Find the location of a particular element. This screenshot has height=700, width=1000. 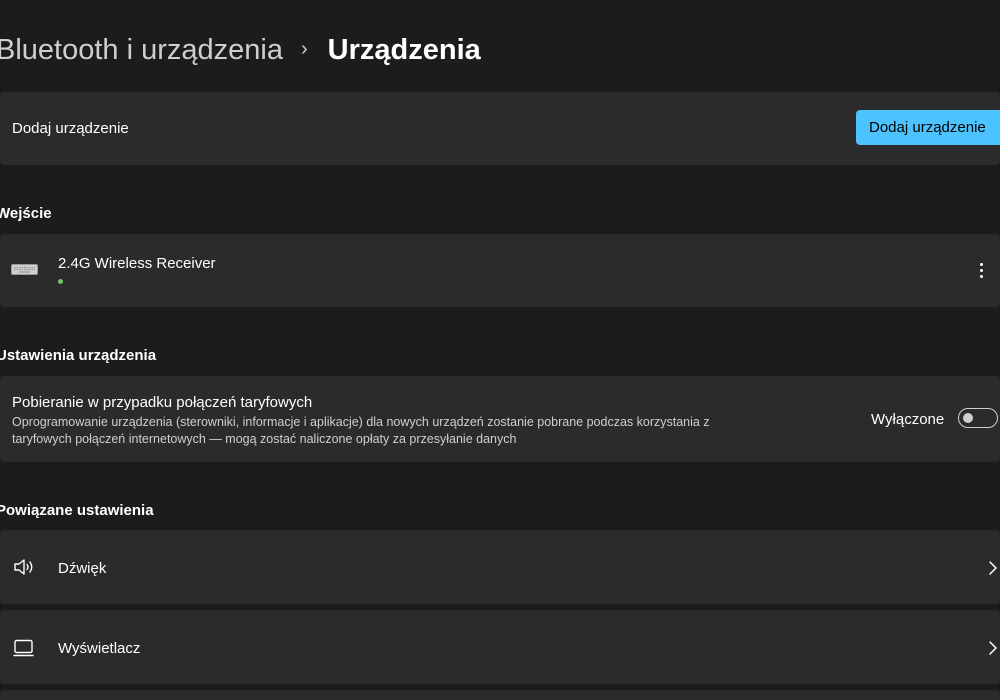

speaker-icon is located at coordinates (23, 567).